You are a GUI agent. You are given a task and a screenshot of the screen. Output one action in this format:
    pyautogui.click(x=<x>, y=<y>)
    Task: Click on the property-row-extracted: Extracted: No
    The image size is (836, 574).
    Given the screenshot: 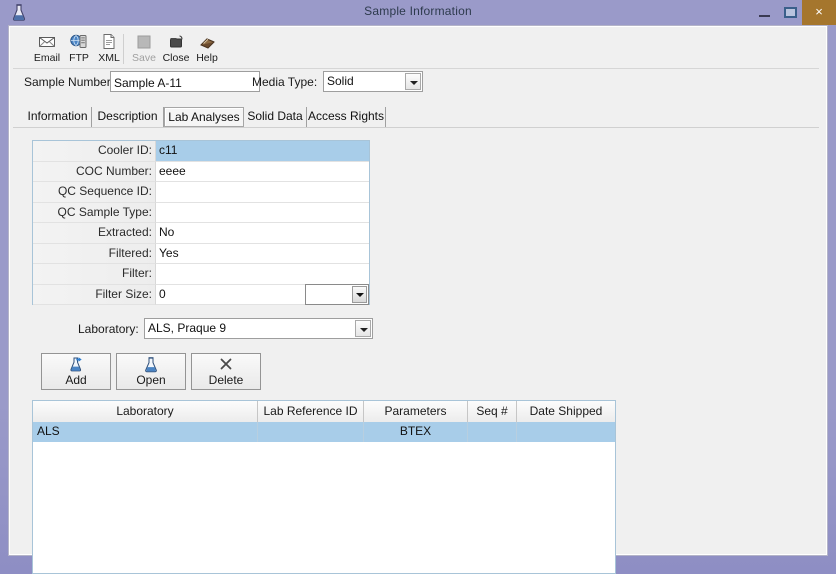 What is the action you would take?
    pyautogui.click(x=201, y=233)
    